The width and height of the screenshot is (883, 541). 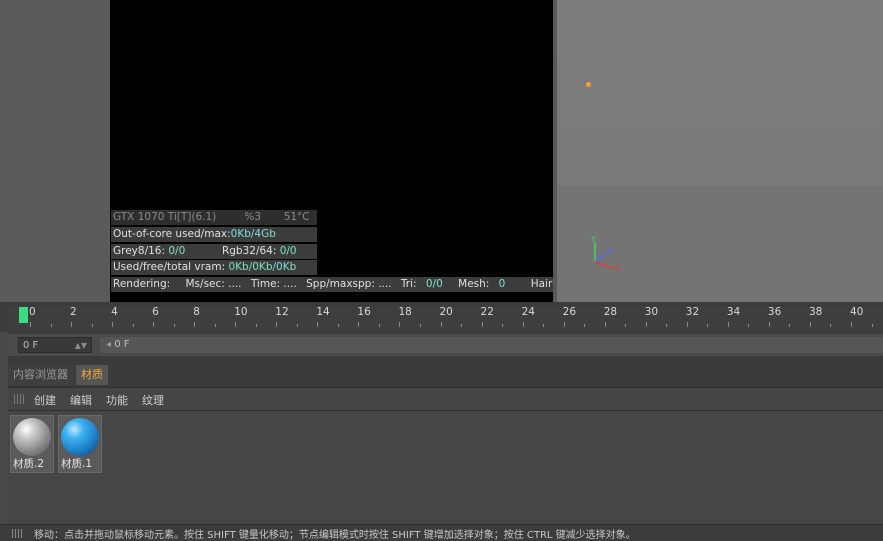 What do you see at coordinates (445, 399) in the screenshot?
I see `material-menubar: 创建 编辑 功能 纹理` at bounding box center [445, 399].